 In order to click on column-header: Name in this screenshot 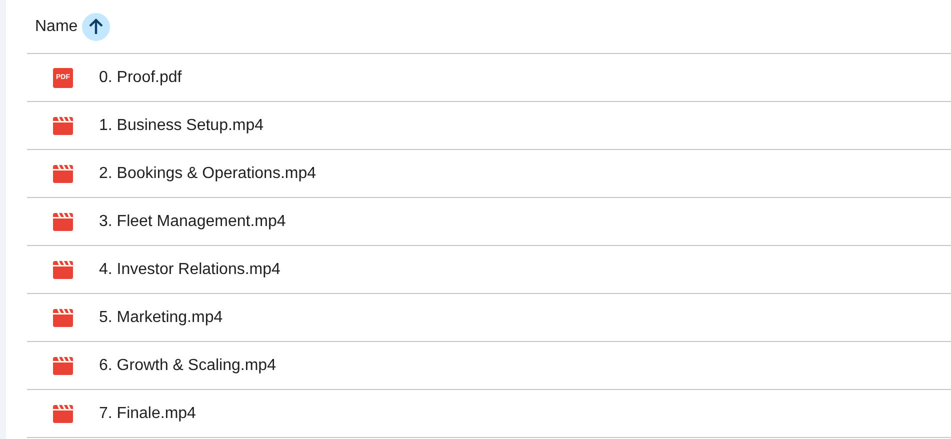, I will do `click(56, 26)`.